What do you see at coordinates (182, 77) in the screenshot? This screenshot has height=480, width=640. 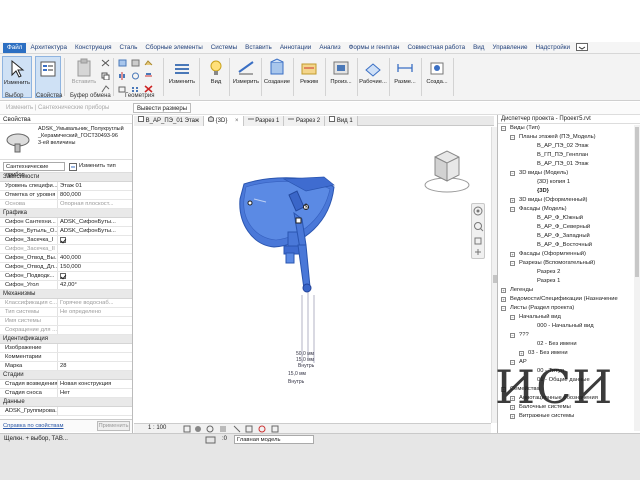 I see `edit-button: Изменить` at bounding box center [182, 77].